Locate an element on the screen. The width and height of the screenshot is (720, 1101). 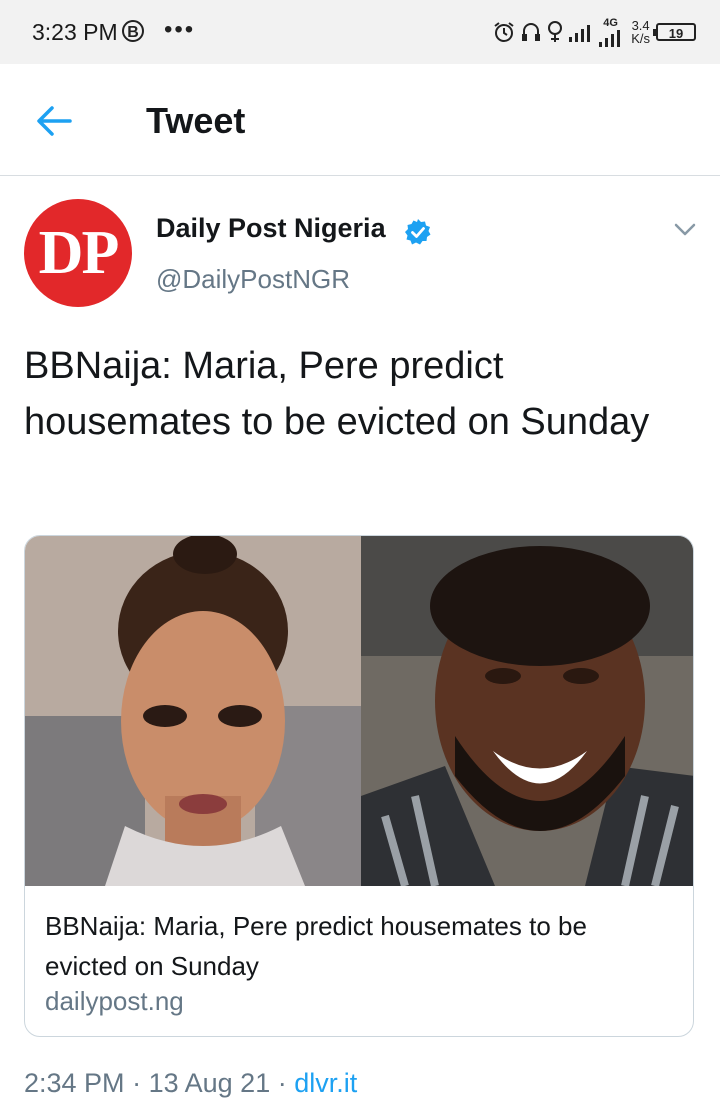
location-icon is located at coordinates (555, 31).